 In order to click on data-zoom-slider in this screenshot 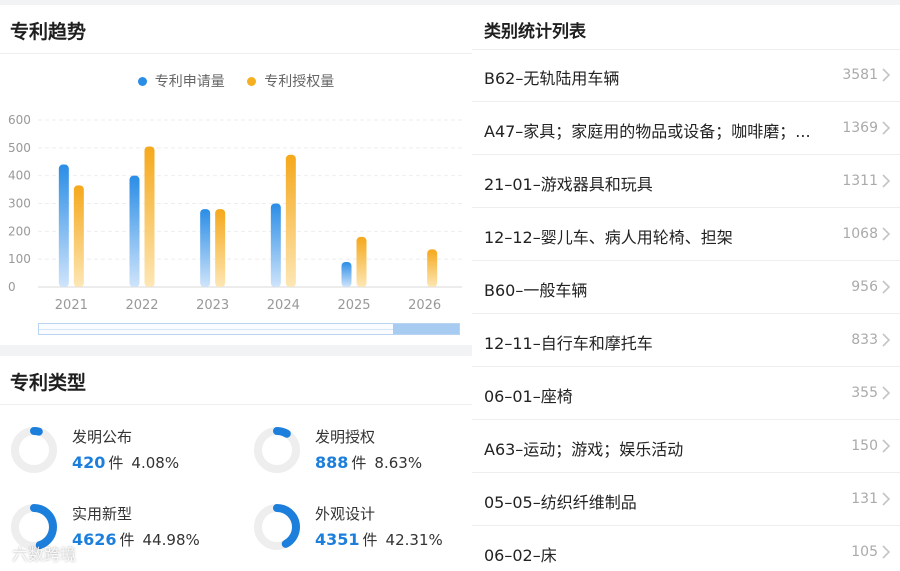, I will do `click(249, 329)`.